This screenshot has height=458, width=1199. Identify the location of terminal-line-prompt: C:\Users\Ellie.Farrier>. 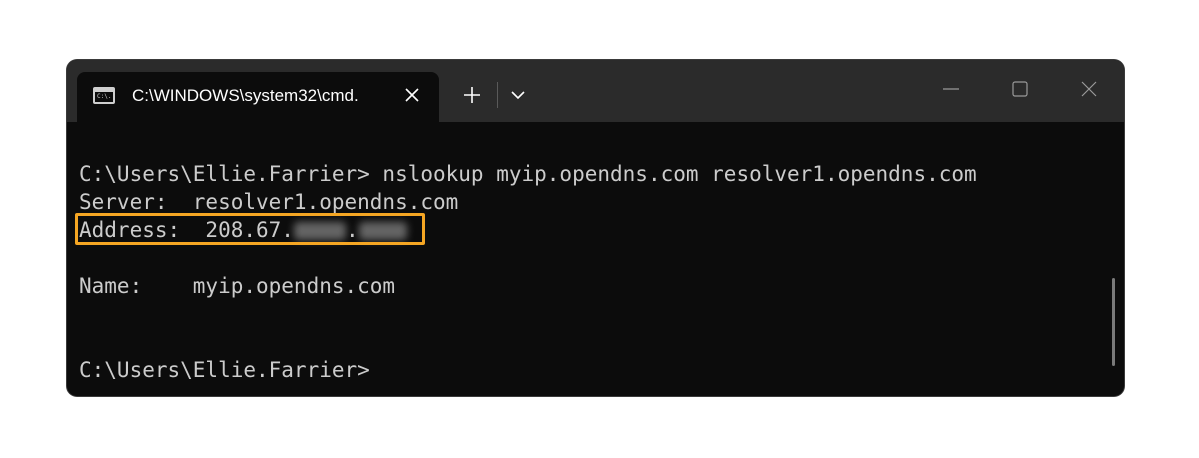
(224, 370).